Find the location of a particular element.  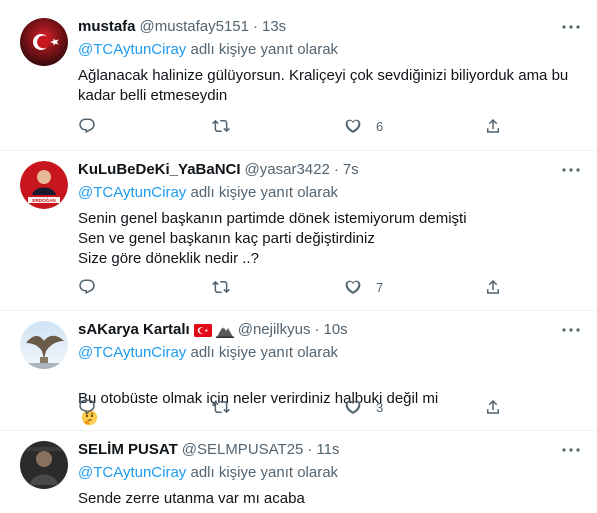

tweet-header: mustafa @mustafay5151 · 13s is located at coordinates (330, 27).